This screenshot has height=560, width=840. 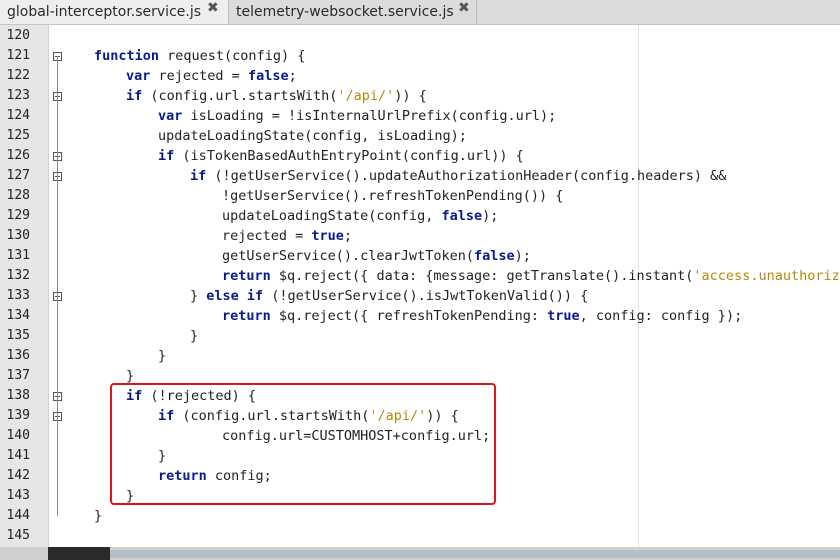 I want to click on line-number: 138, so click(x=18, y=395).